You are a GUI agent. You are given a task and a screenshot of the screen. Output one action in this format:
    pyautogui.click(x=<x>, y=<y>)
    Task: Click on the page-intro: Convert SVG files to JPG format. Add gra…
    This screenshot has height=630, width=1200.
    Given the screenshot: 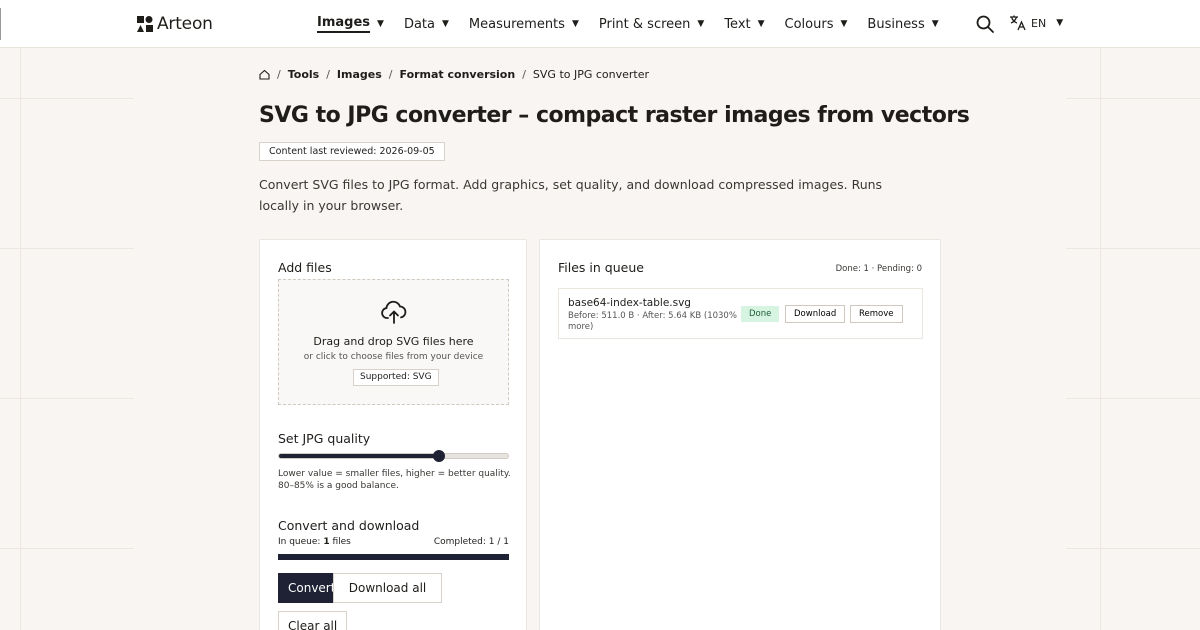 What is the action you would take?
    pyautogui.click(x=571, y=195)
    